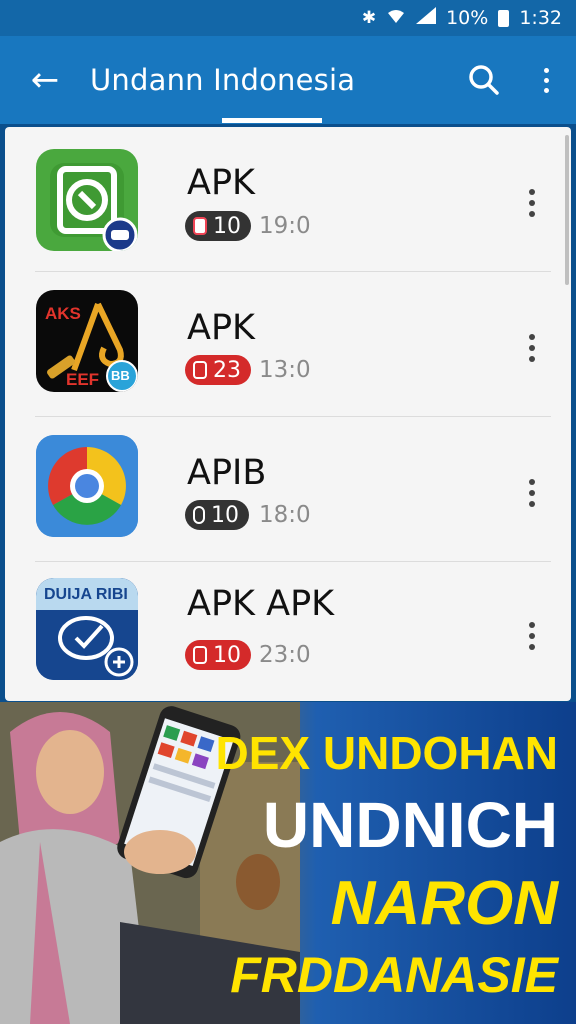 The width and height of the screenshot is (576, 1024). I want to click on app-name: APK APK, so click(261, 604).